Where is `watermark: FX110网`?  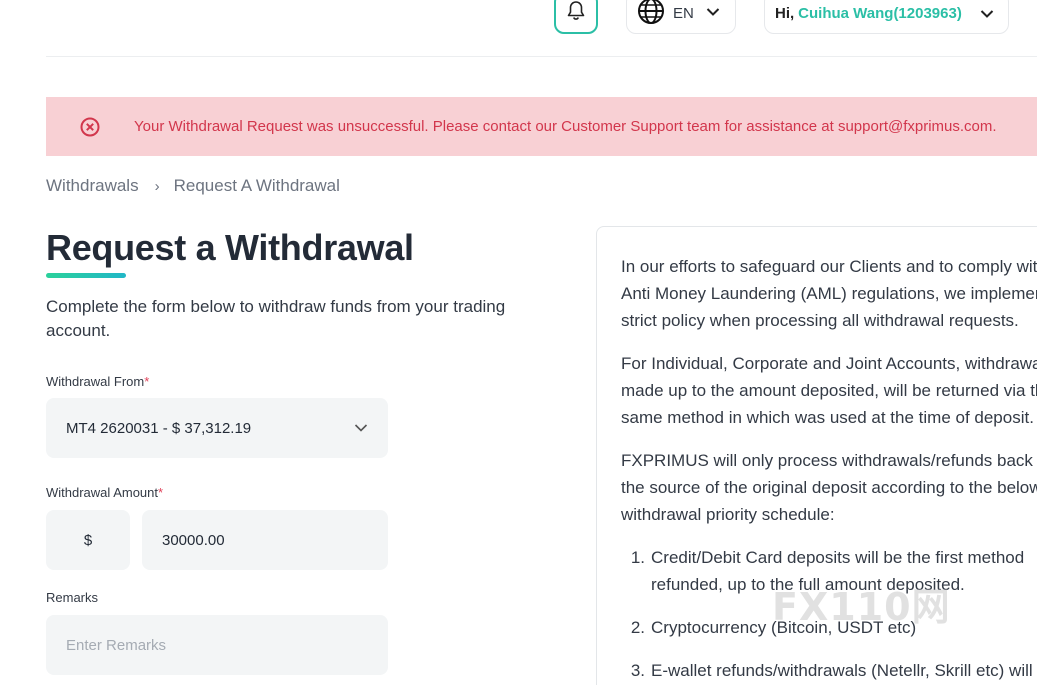
watermark: FX110网 is located at coordinates (861, 607).